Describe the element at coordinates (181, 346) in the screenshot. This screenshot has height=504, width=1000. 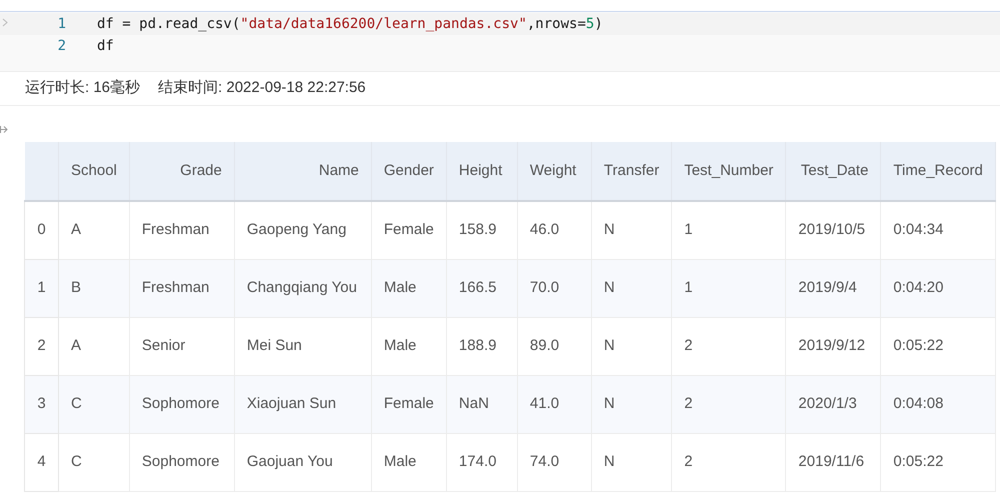
I see `table-cell: Senior` at that location.